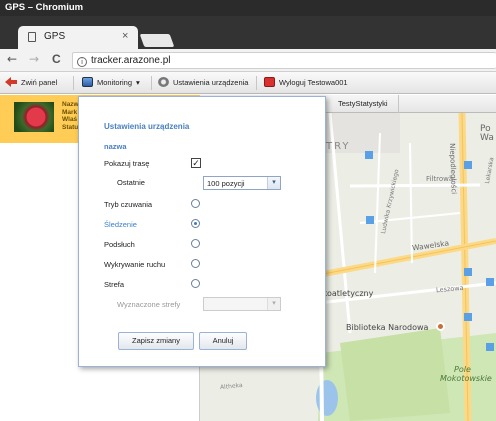 The width and height of the screenshot is (496, 421). Describe the element at coordinates (195, 223) in the screenshot. I see `mode-tracking-radio` at that location.